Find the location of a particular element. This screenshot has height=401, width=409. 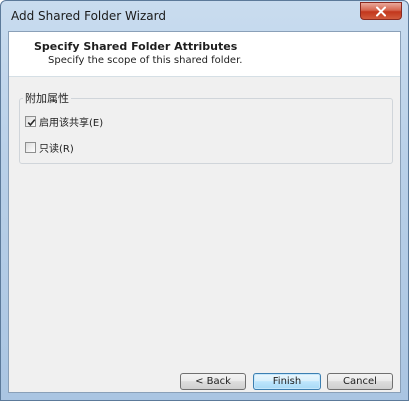

groupbox-label: 附加属性 is located at coordinates (47, 98).